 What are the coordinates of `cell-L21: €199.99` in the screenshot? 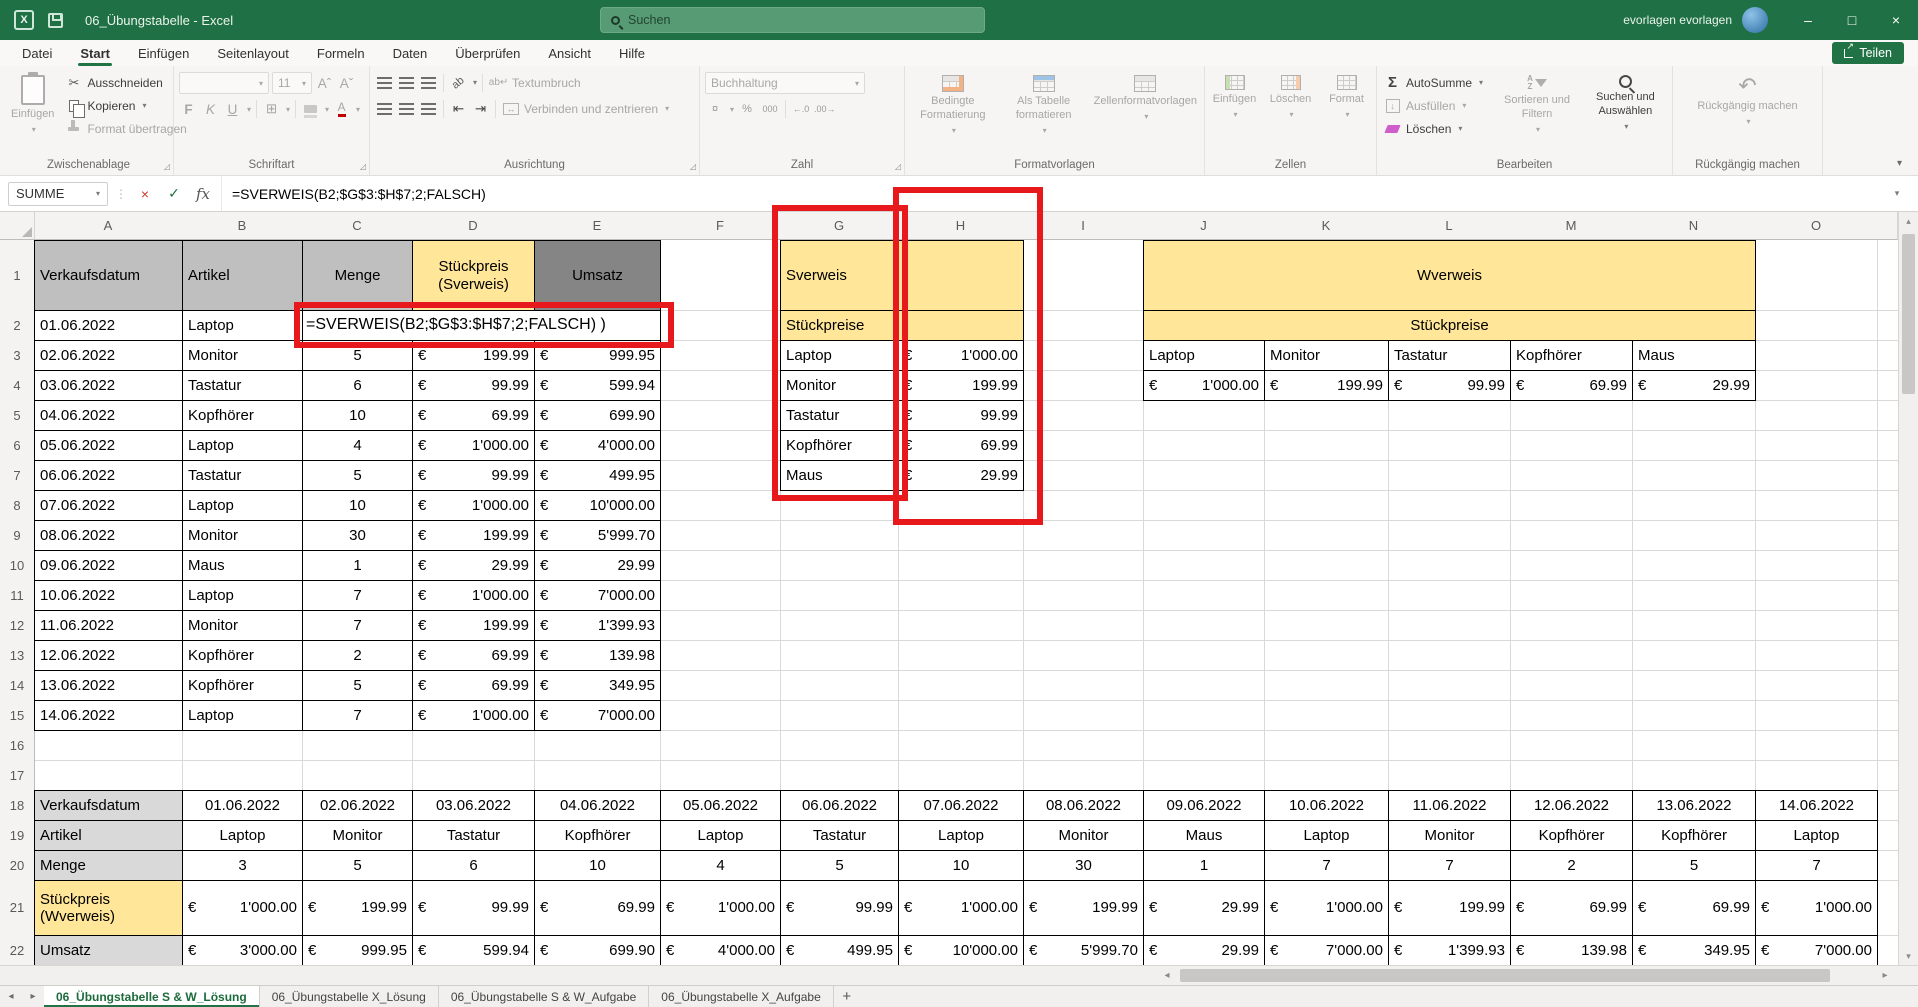 It's located at (1449, 908).